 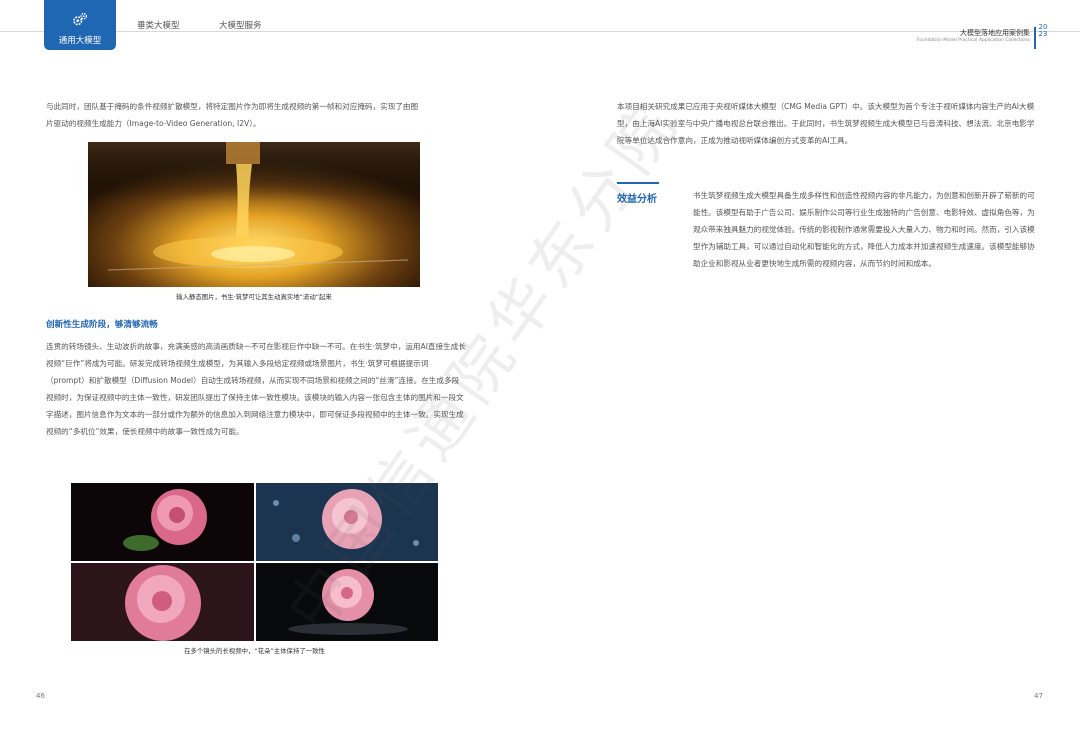 What do you see at coordinates (540, 31) in the screenshot?
I see `header-divider` at bounding box center [540, 31].